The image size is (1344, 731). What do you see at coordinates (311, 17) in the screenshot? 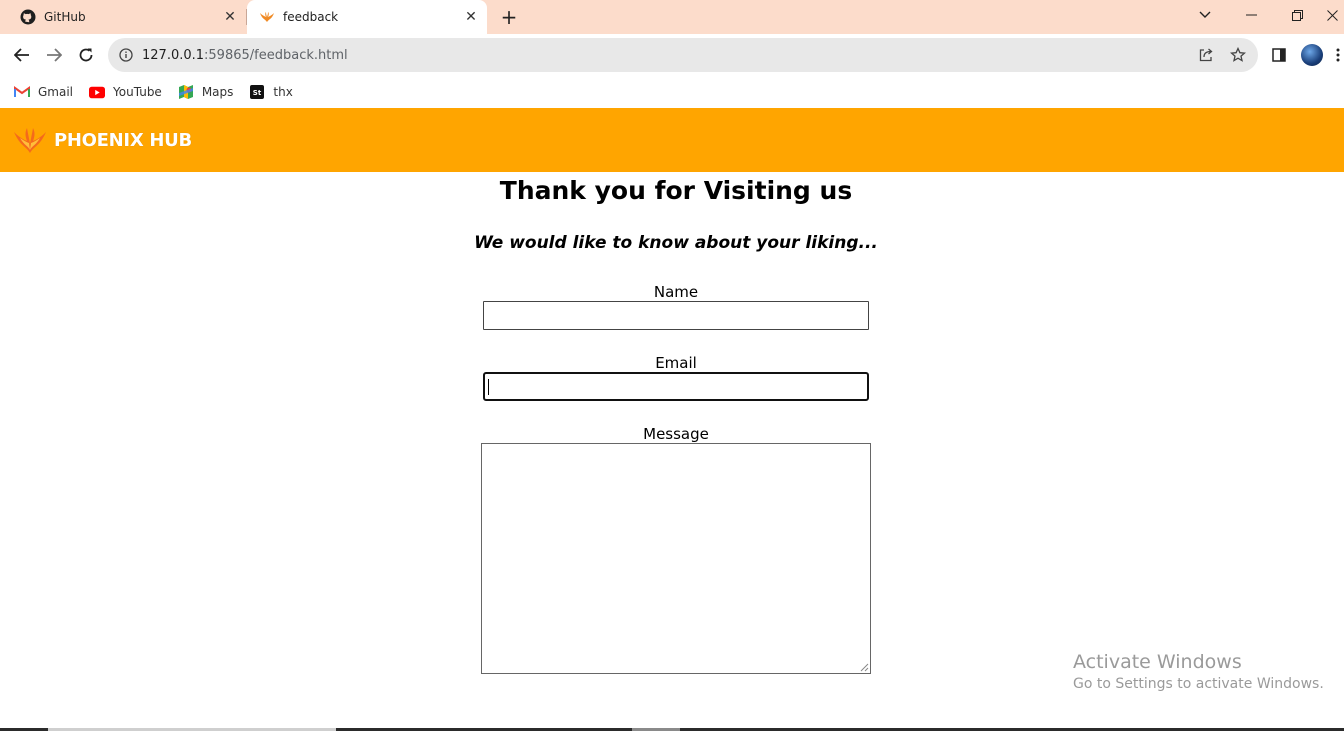
I see `tab-label: feedback` at bounding box center [311, 17].